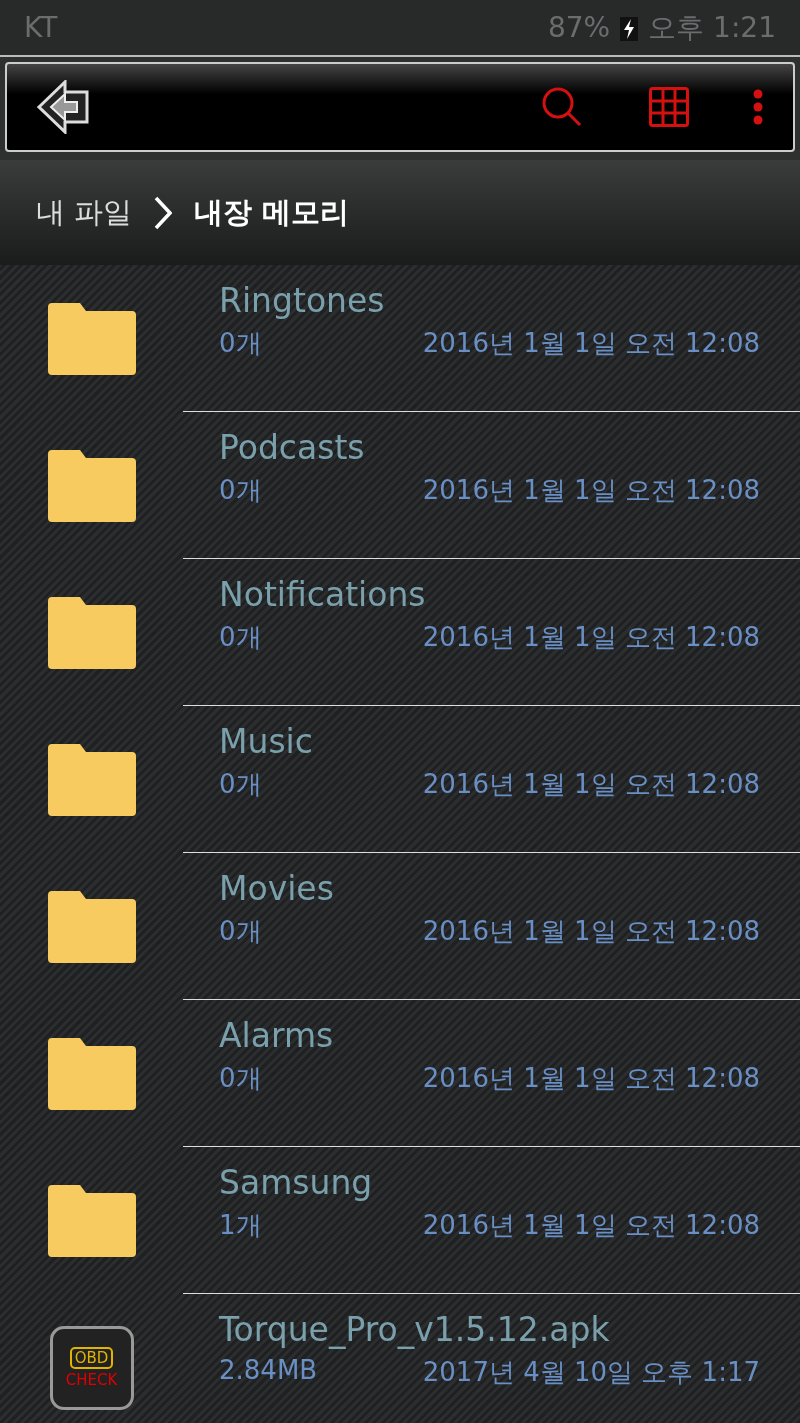 This screenshot has width=800, height=1423. I want to click on breadcrumb-item: 내장 메모리, so click(272, 212).